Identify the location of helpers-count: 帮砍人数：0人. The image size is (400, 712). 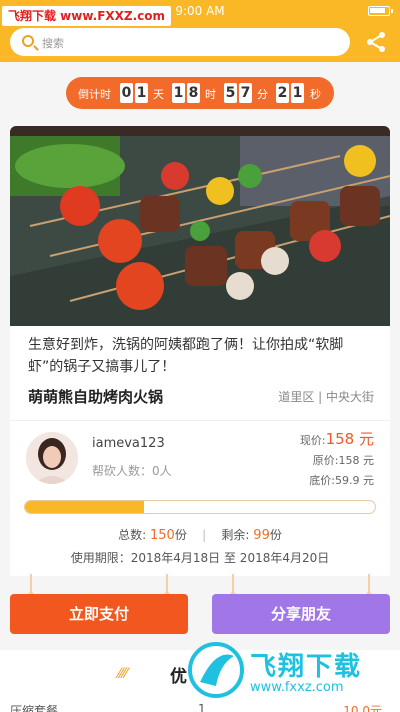
(132, 470).